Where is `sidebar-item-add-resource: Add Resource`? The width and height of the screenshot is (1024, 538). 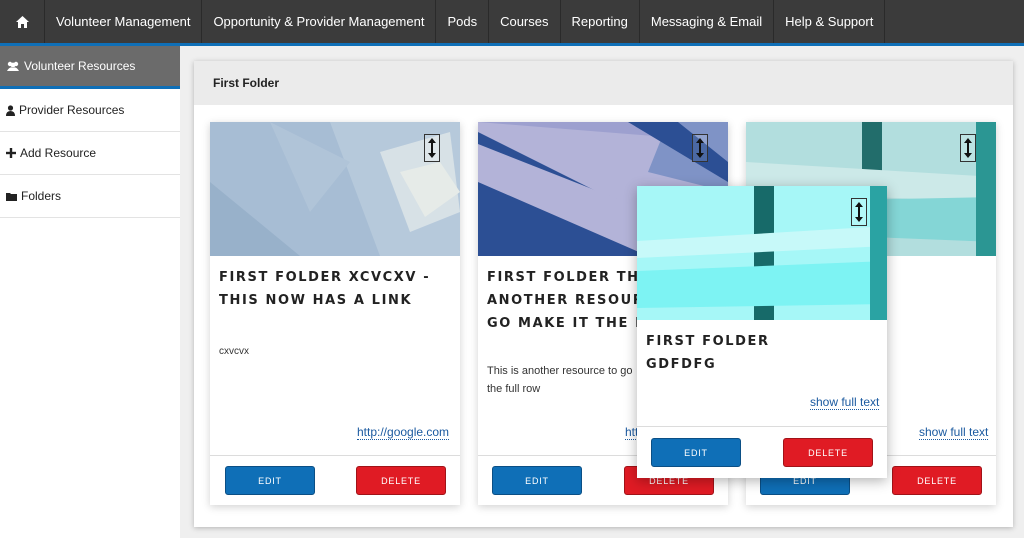 sidebar-item-add-resource: Add Resource is located at coordinates (90, 153).